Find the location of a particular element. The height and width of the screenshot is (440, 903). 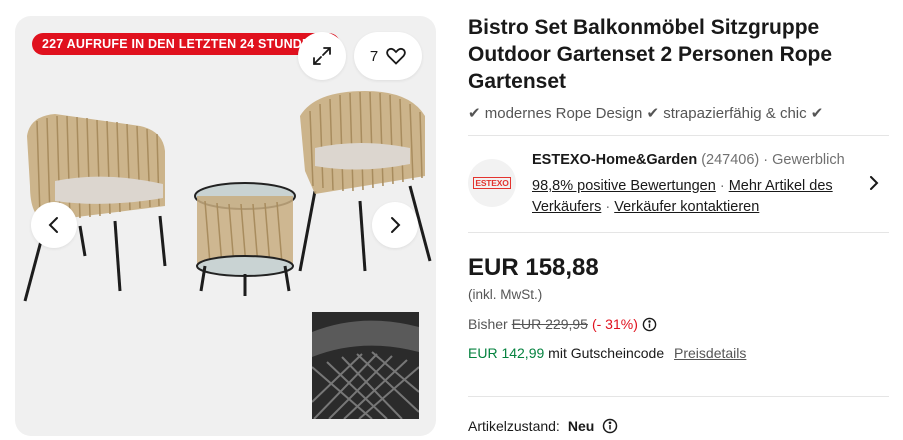

seller-logo-text: ESTEXO is located at coordinates (492, 183).